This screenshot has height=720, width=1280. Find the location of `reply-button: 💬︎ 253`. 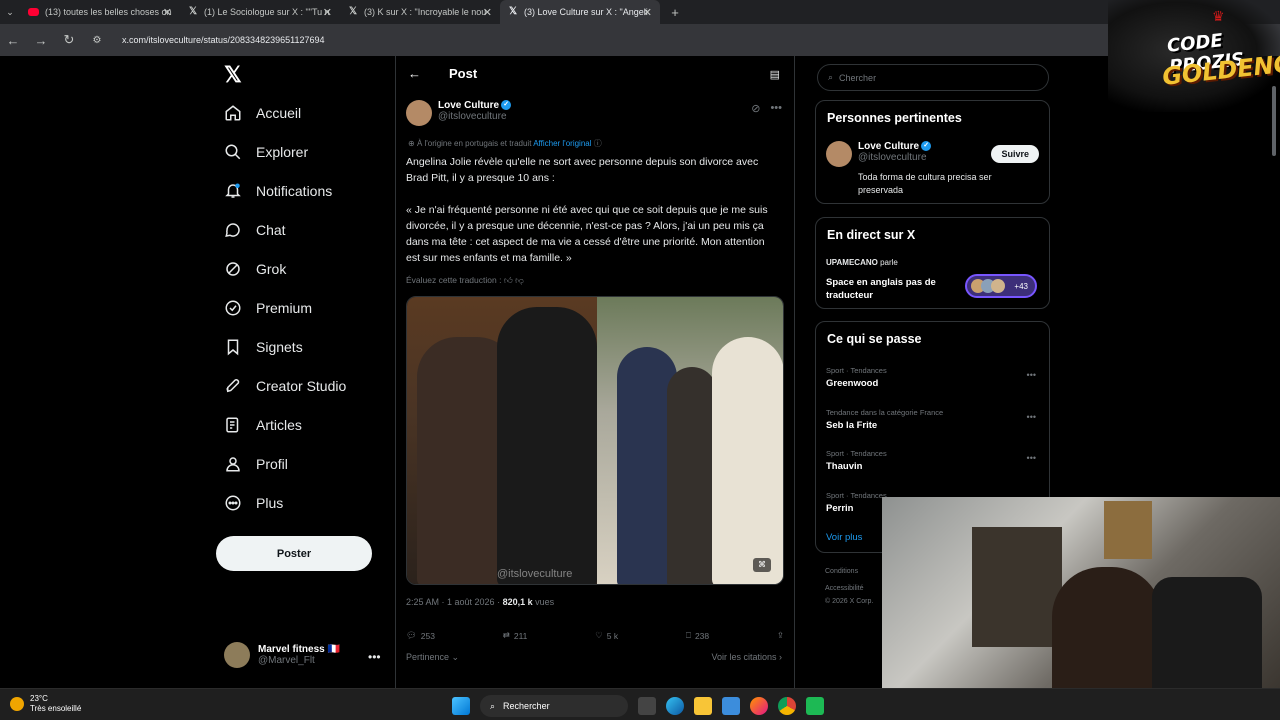

reply-button: 💬︎ 253 is located at coordinates (420, 635).